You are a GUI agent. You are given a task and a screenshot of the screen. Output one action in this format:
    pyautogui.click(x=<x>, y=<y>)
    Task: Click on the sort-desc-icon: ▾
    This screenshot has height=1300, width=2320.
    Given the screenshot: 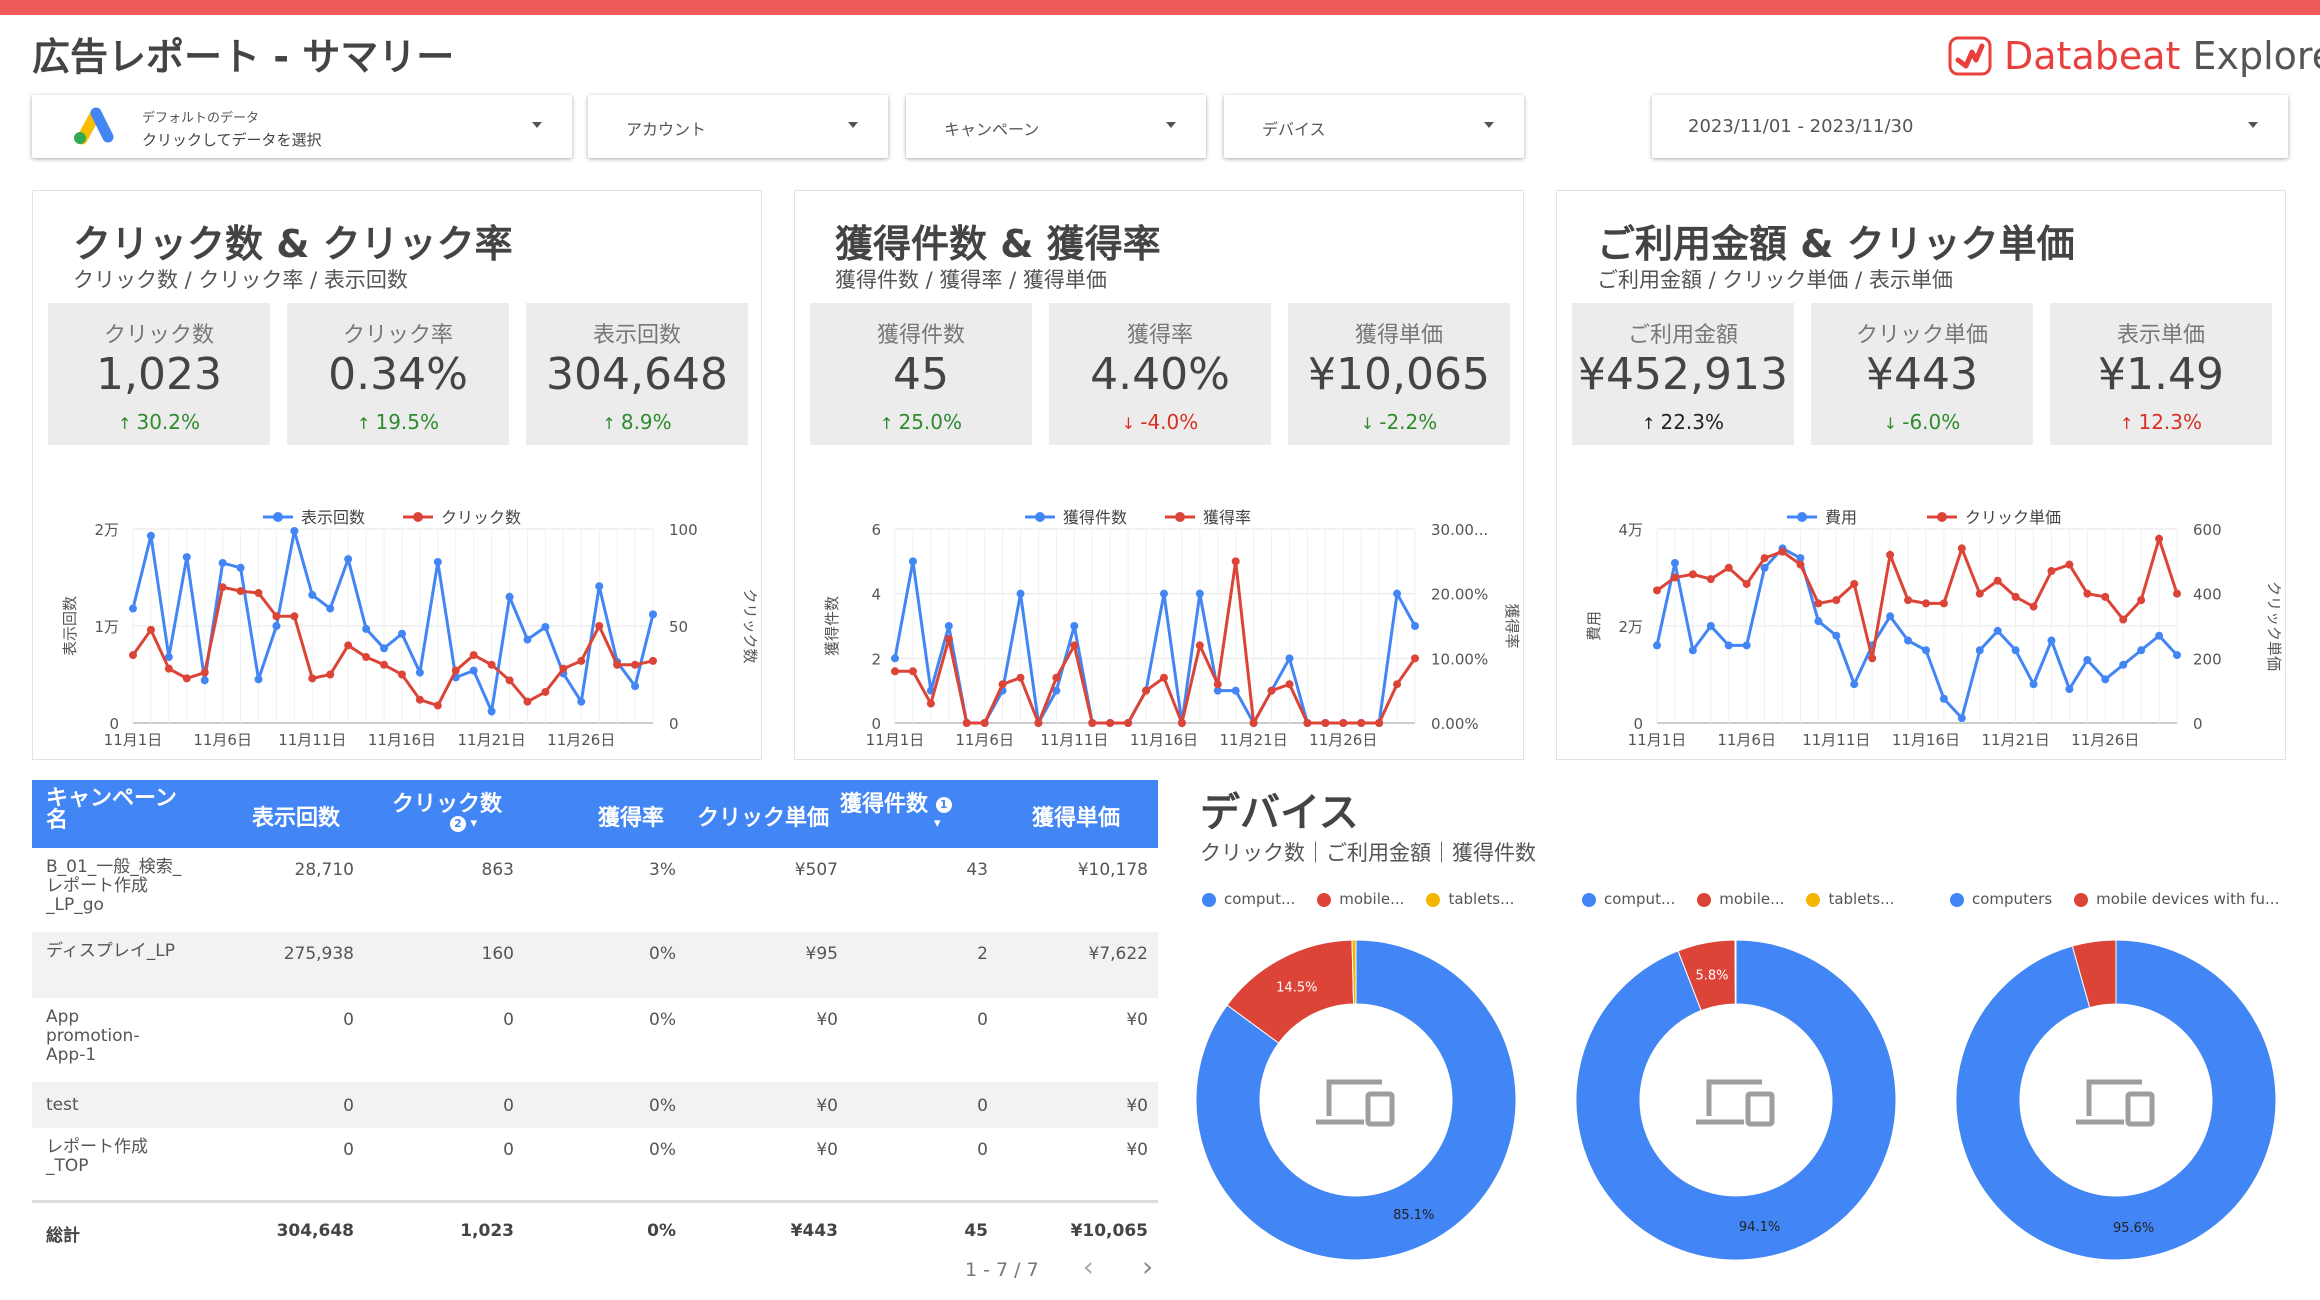 What is the action you would take?
    pyautogui.click(x=937, y=823)
    